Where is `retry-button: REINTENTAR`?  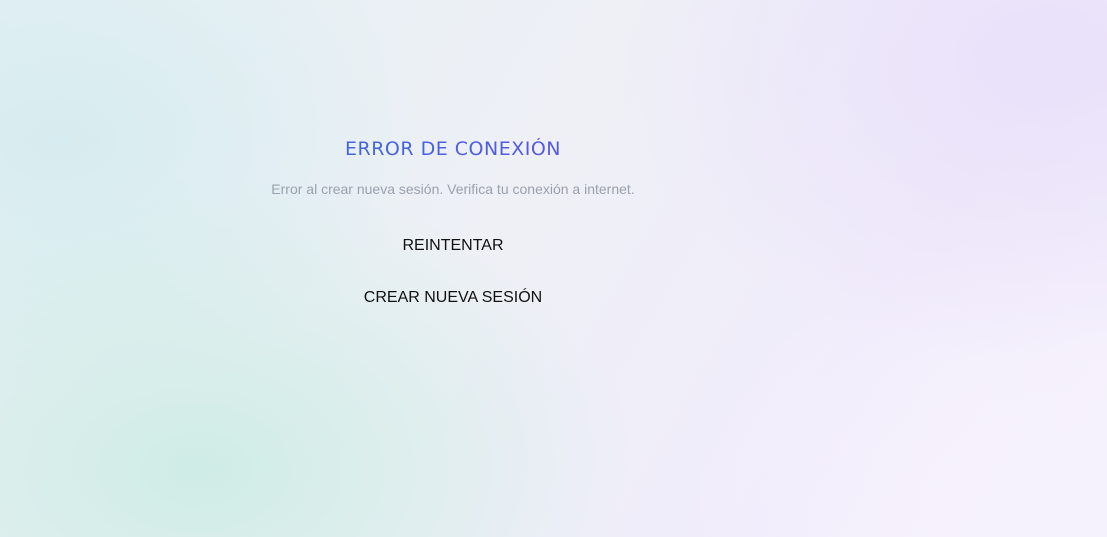
retry-button: REINTENTAR is located at coordinates (452, 246).